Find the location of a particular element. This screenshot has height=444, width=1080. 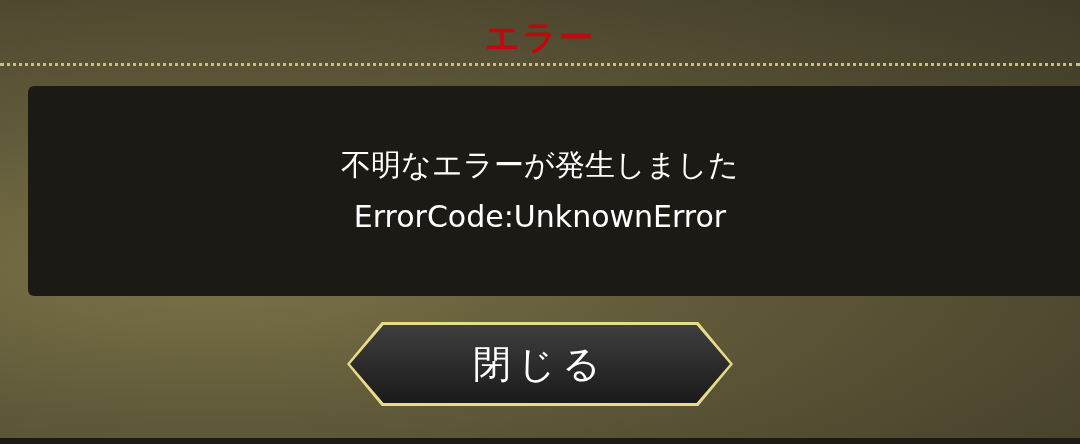

dialog-title: エラー is located at coordinates (540, 37).